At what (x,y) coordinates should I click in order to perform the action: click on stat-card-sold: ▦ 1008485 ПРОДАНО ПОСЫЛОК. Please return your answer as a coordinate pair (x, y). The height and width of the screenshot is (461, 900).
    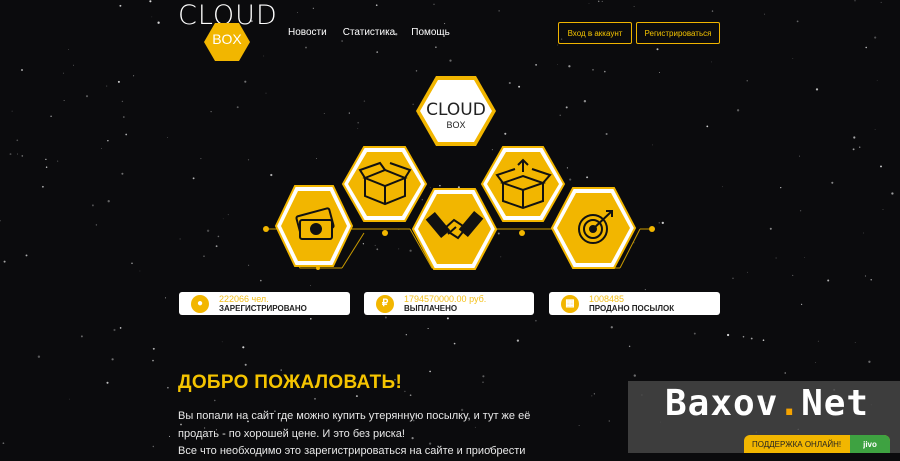
    Looking at the image, I should click on (634, 303).